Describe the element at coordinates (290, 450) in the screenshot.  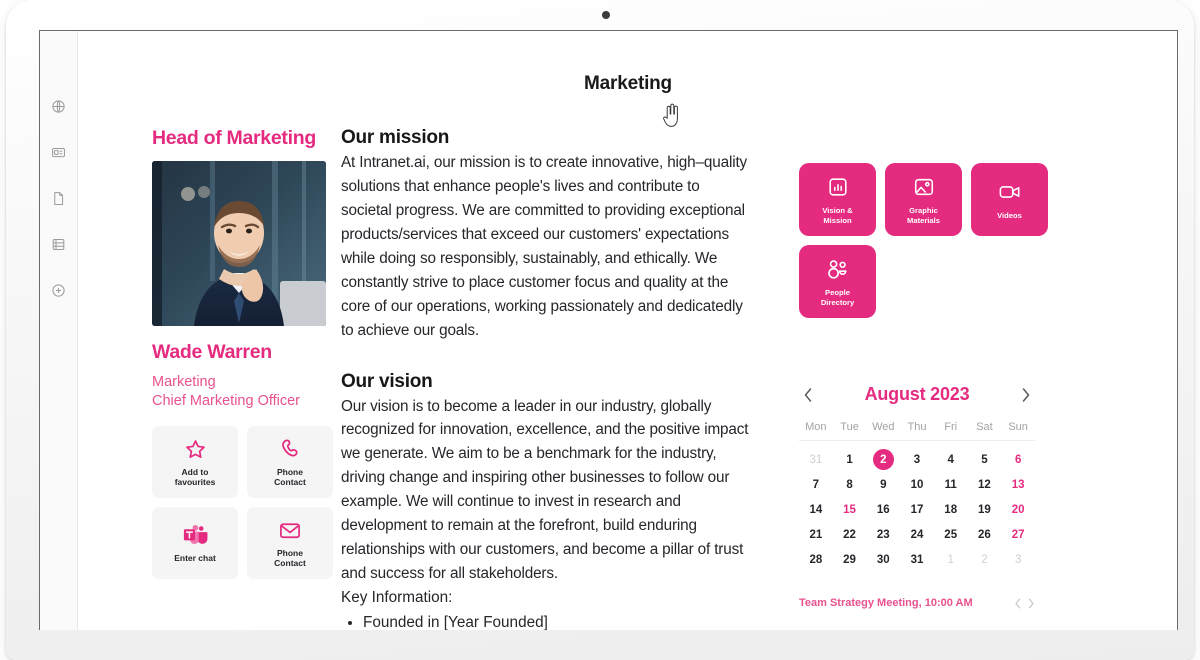
I see `phone-icon` at that location.